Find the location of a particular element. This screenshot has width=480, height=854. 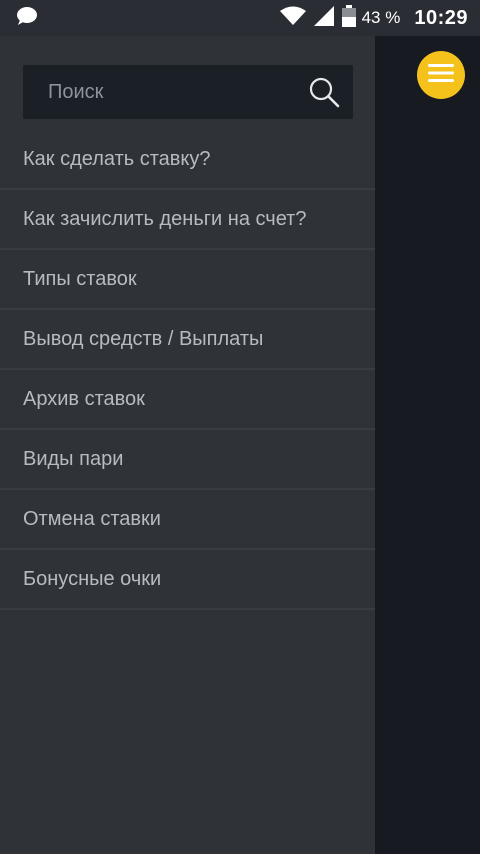

battery-icon is located at coordinates (348, 18).